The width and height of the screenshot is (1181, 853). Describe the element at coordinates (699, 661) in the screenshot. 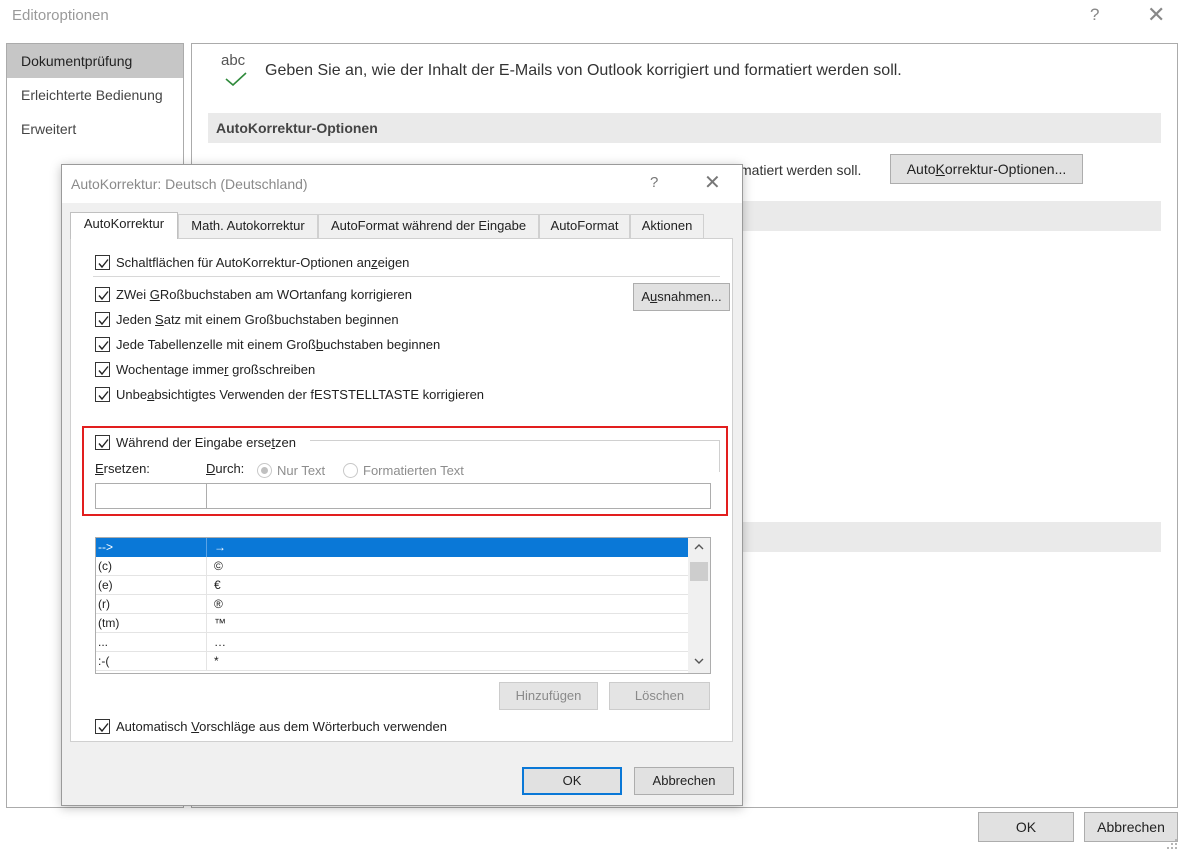

I see `chevron-down-icon` at that location.